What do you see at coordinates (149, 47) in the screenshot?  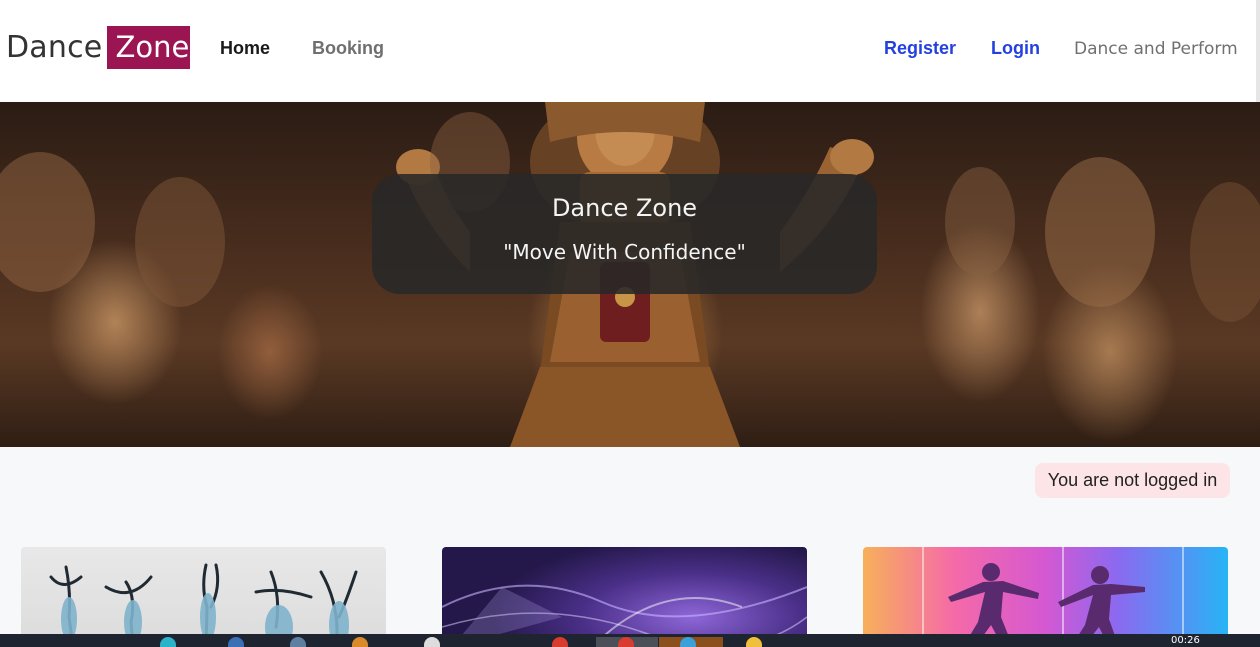 I see `brand-zone-text: Zone` at bounding box center [149, 47].